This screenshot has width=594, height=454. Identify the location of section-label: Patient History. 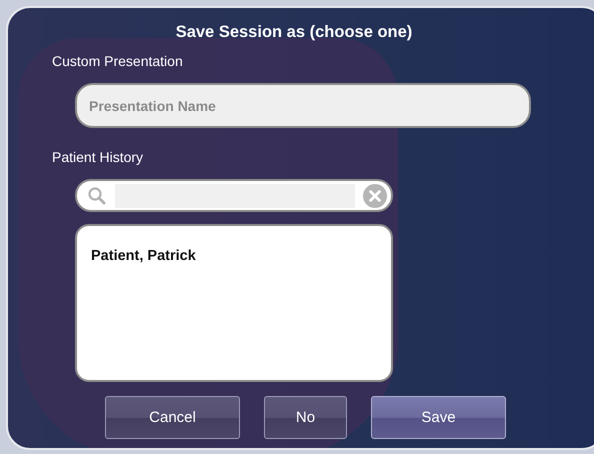
(98, 158).